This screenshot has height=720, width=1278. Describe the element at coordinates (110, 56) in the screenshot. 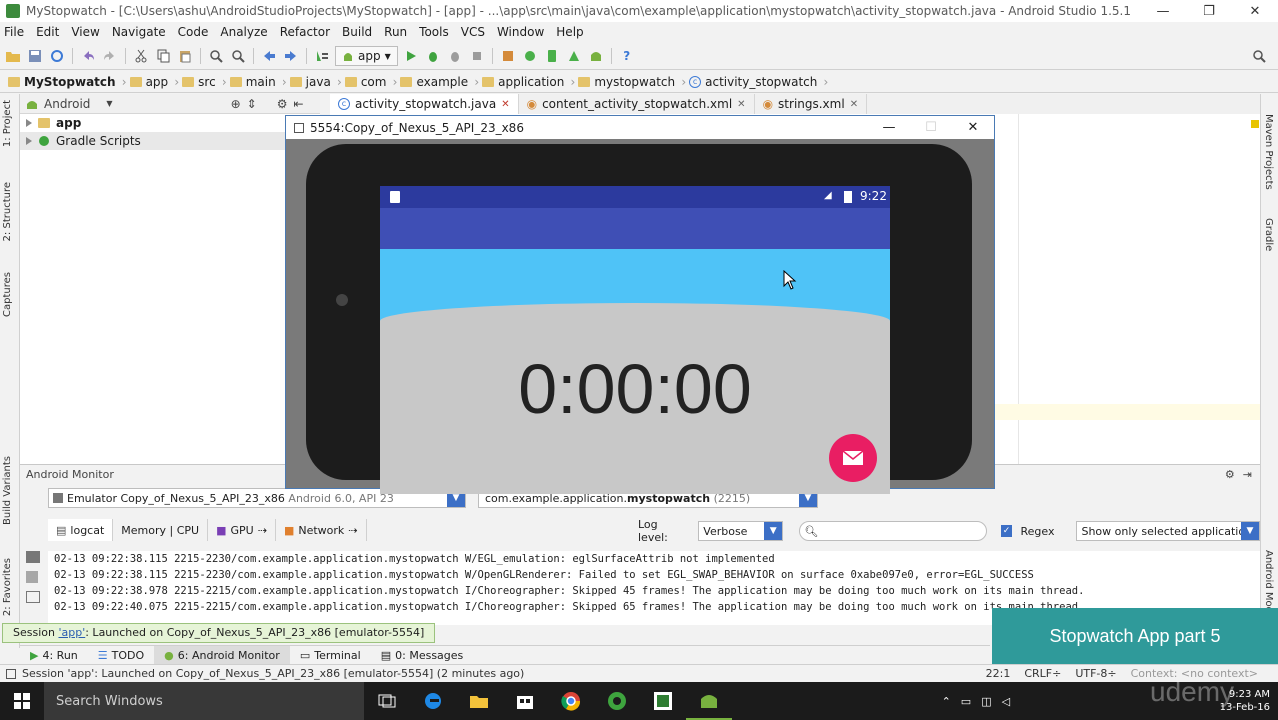

I see `redo-icon` at that location.